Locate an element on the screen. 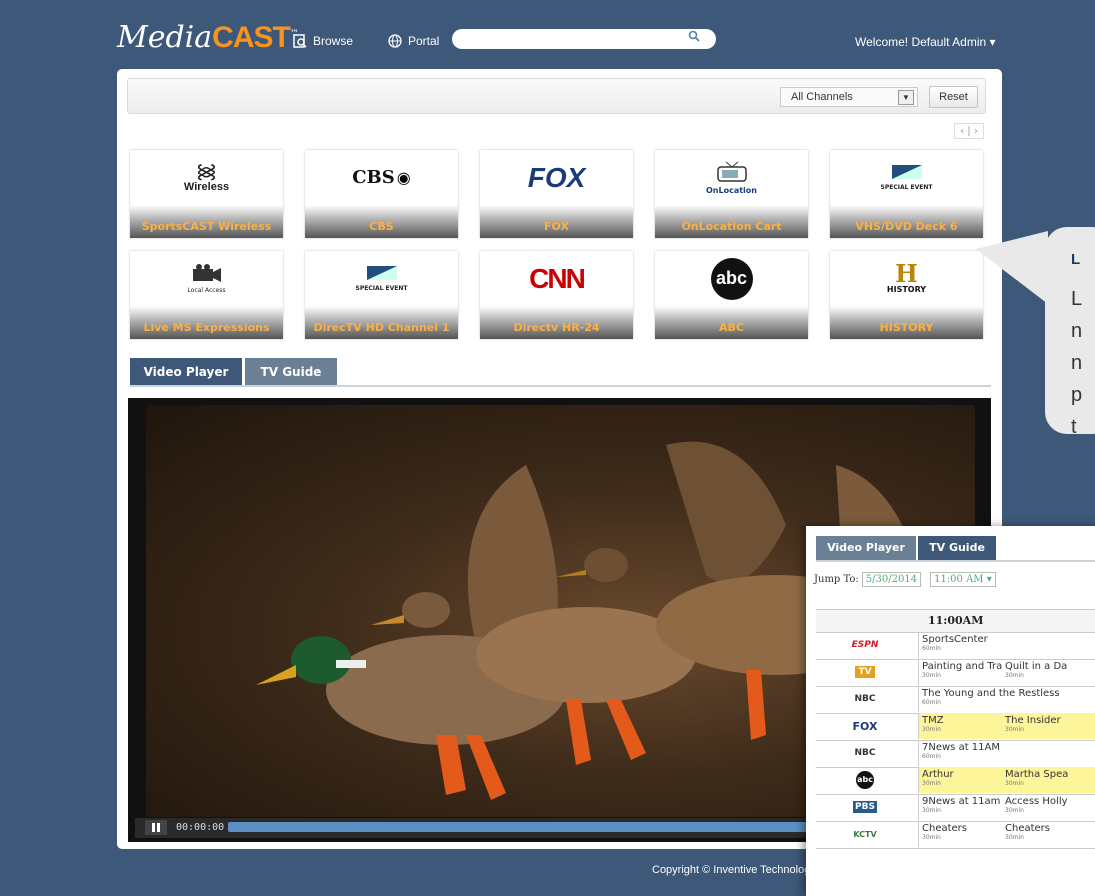 This screenshot has height=896, width=1095. channel-tile-history: H HISTORY HISTORY is located at coordinates (906, 295).